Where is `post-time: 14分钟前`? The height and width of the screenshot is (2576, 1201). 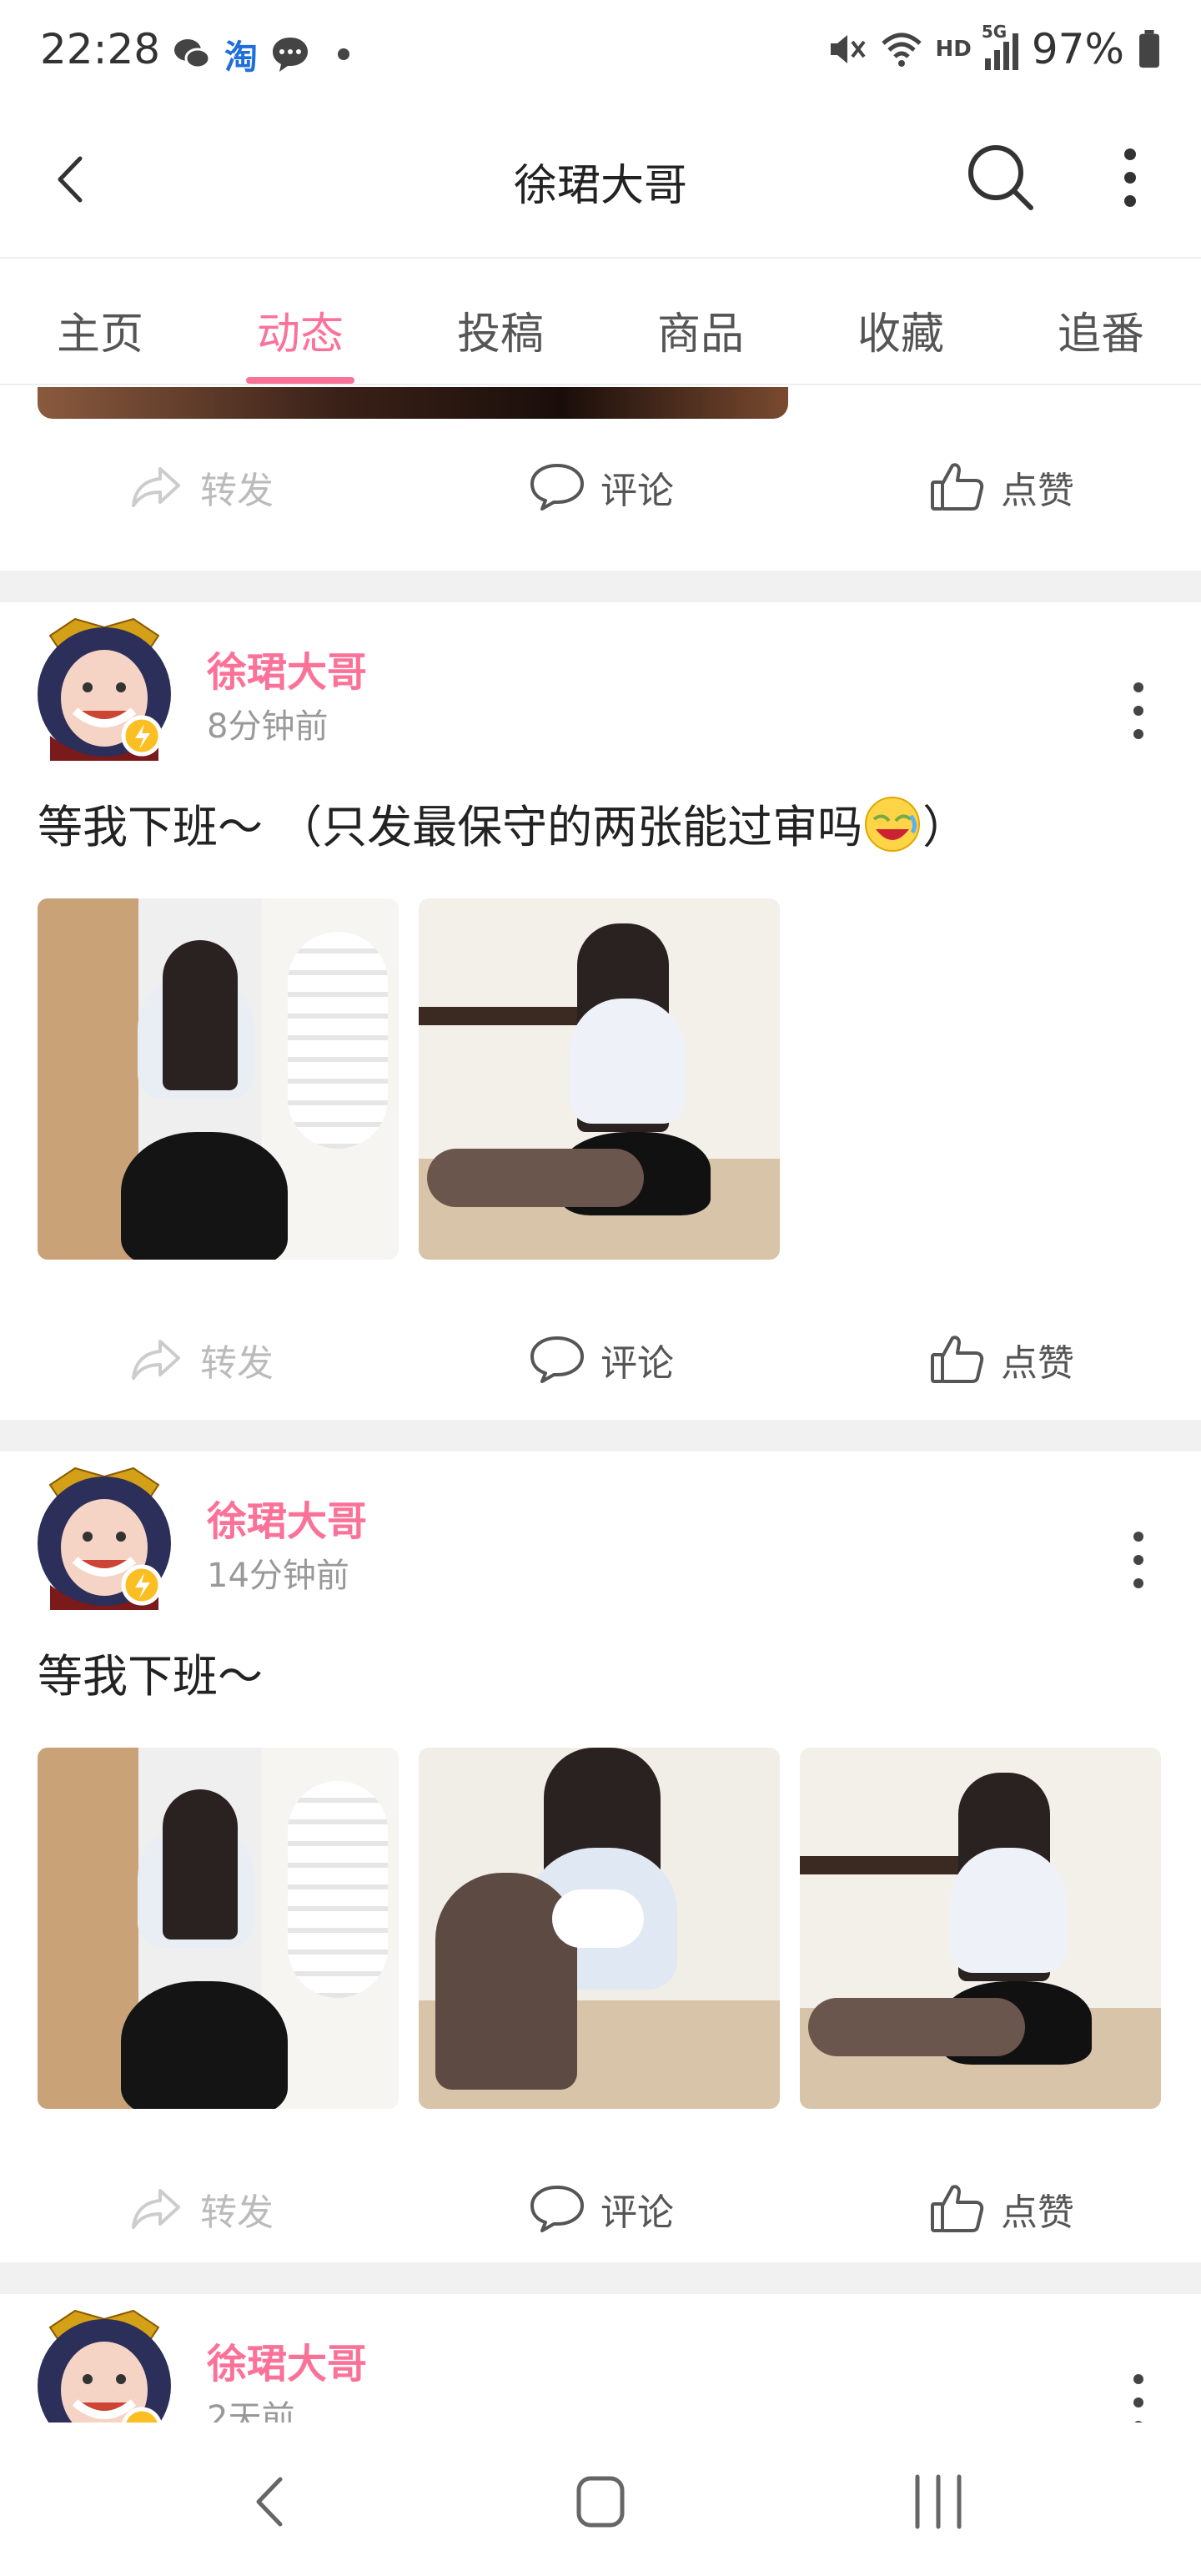 post-time: 14分钟前 is located at coordinates (278, 1576).